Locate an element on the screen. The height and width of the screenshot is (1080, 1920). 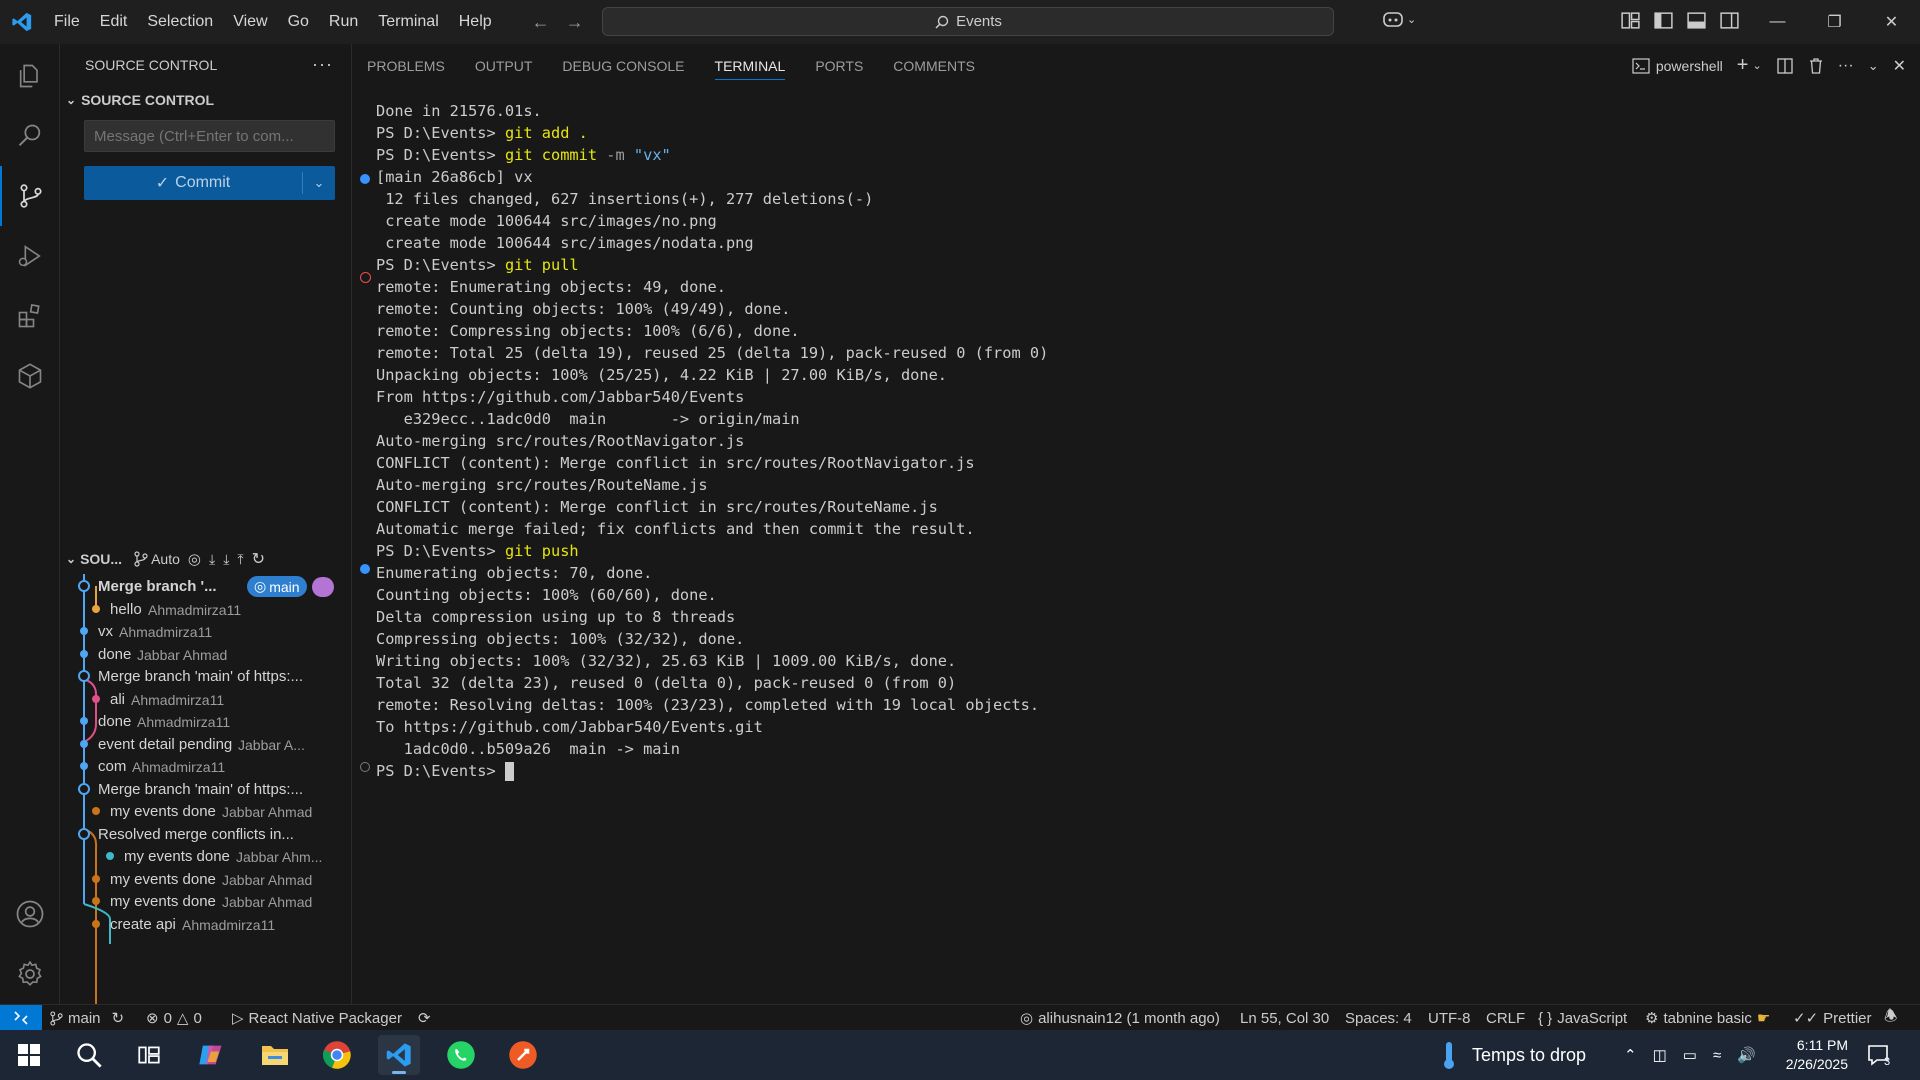
commit-node-icon is located at coordinates (84, 743).